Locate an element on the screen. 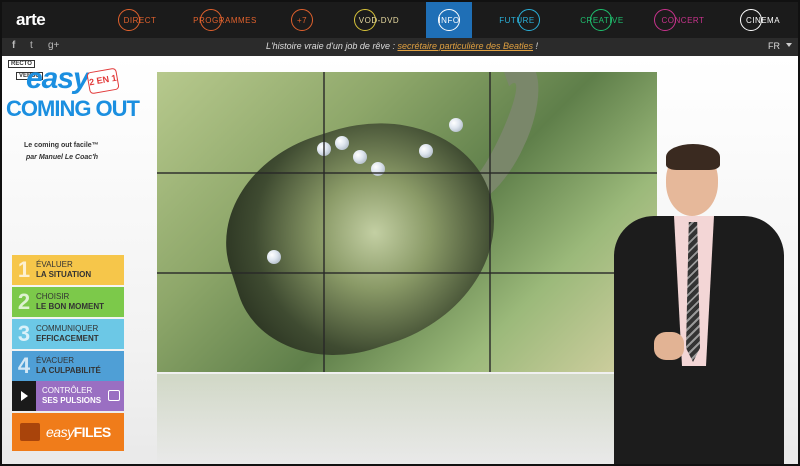 Image resolution: width=800 pixels, height=466 pixels. nav-vod-dvd: VOD-DVD is located at coordinates (379, 20).